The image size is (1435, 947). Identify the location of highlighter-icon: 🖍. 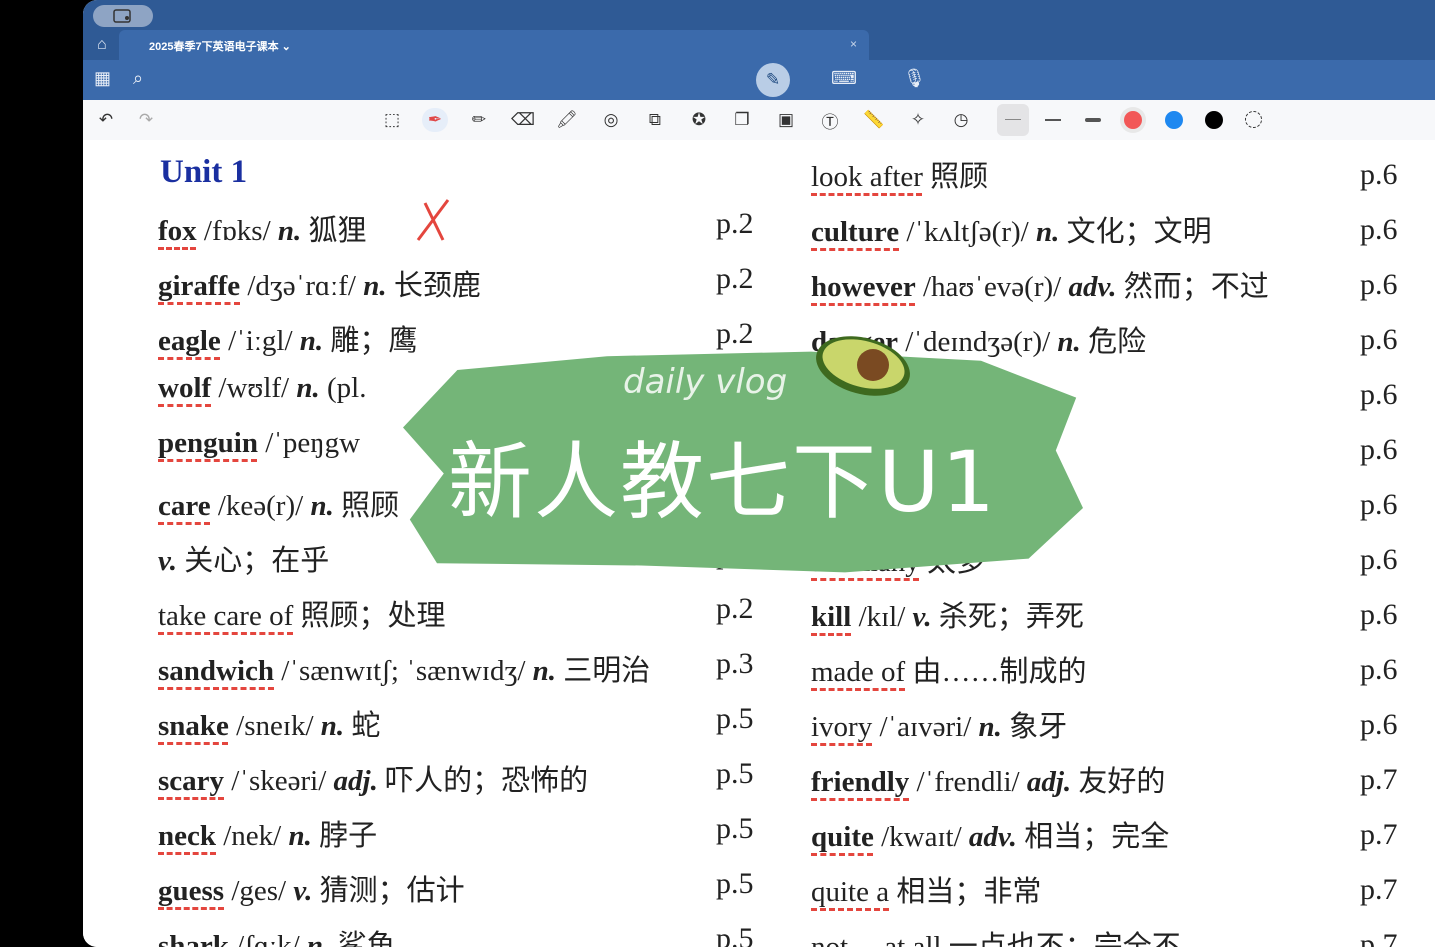
(567, 120).